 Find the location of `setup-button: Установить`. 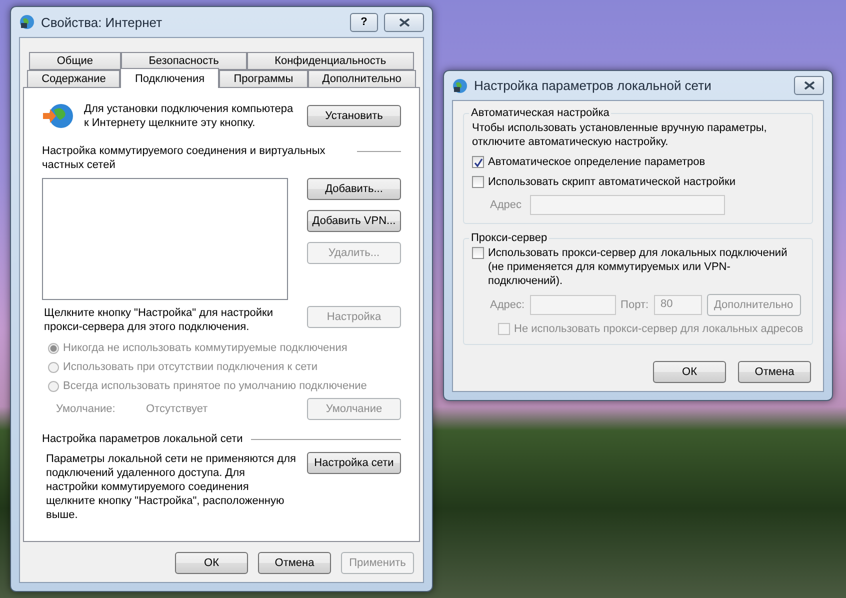

setup-button: Установить is located at coordinates (354, 116).